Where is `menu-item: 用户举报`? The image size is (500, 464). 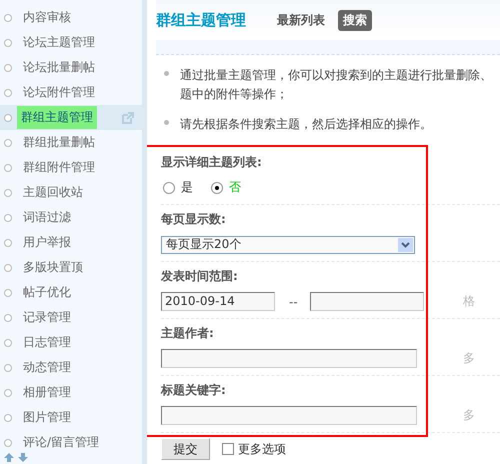 menu-item: 用户举报 is located at coordinates (47, 242).